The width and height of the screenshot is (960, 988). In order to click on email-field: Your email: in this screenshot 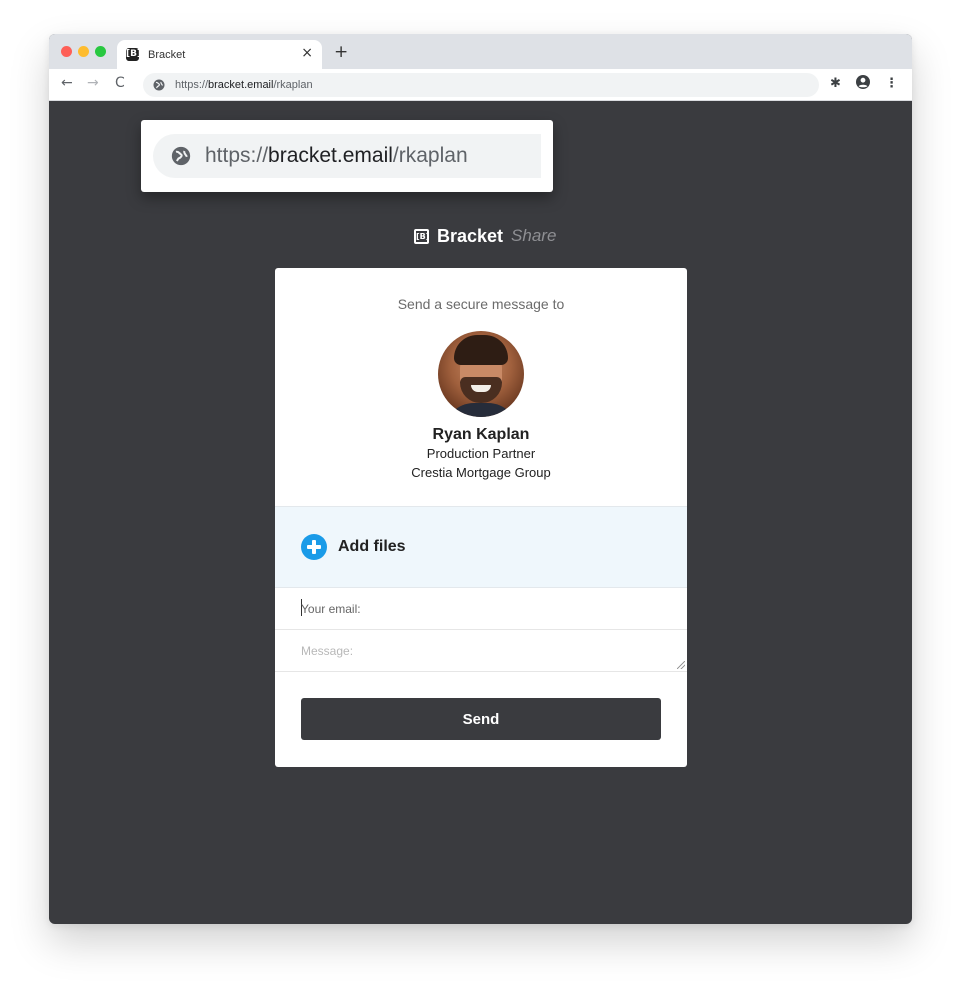, I will do `click(481, 609)`.